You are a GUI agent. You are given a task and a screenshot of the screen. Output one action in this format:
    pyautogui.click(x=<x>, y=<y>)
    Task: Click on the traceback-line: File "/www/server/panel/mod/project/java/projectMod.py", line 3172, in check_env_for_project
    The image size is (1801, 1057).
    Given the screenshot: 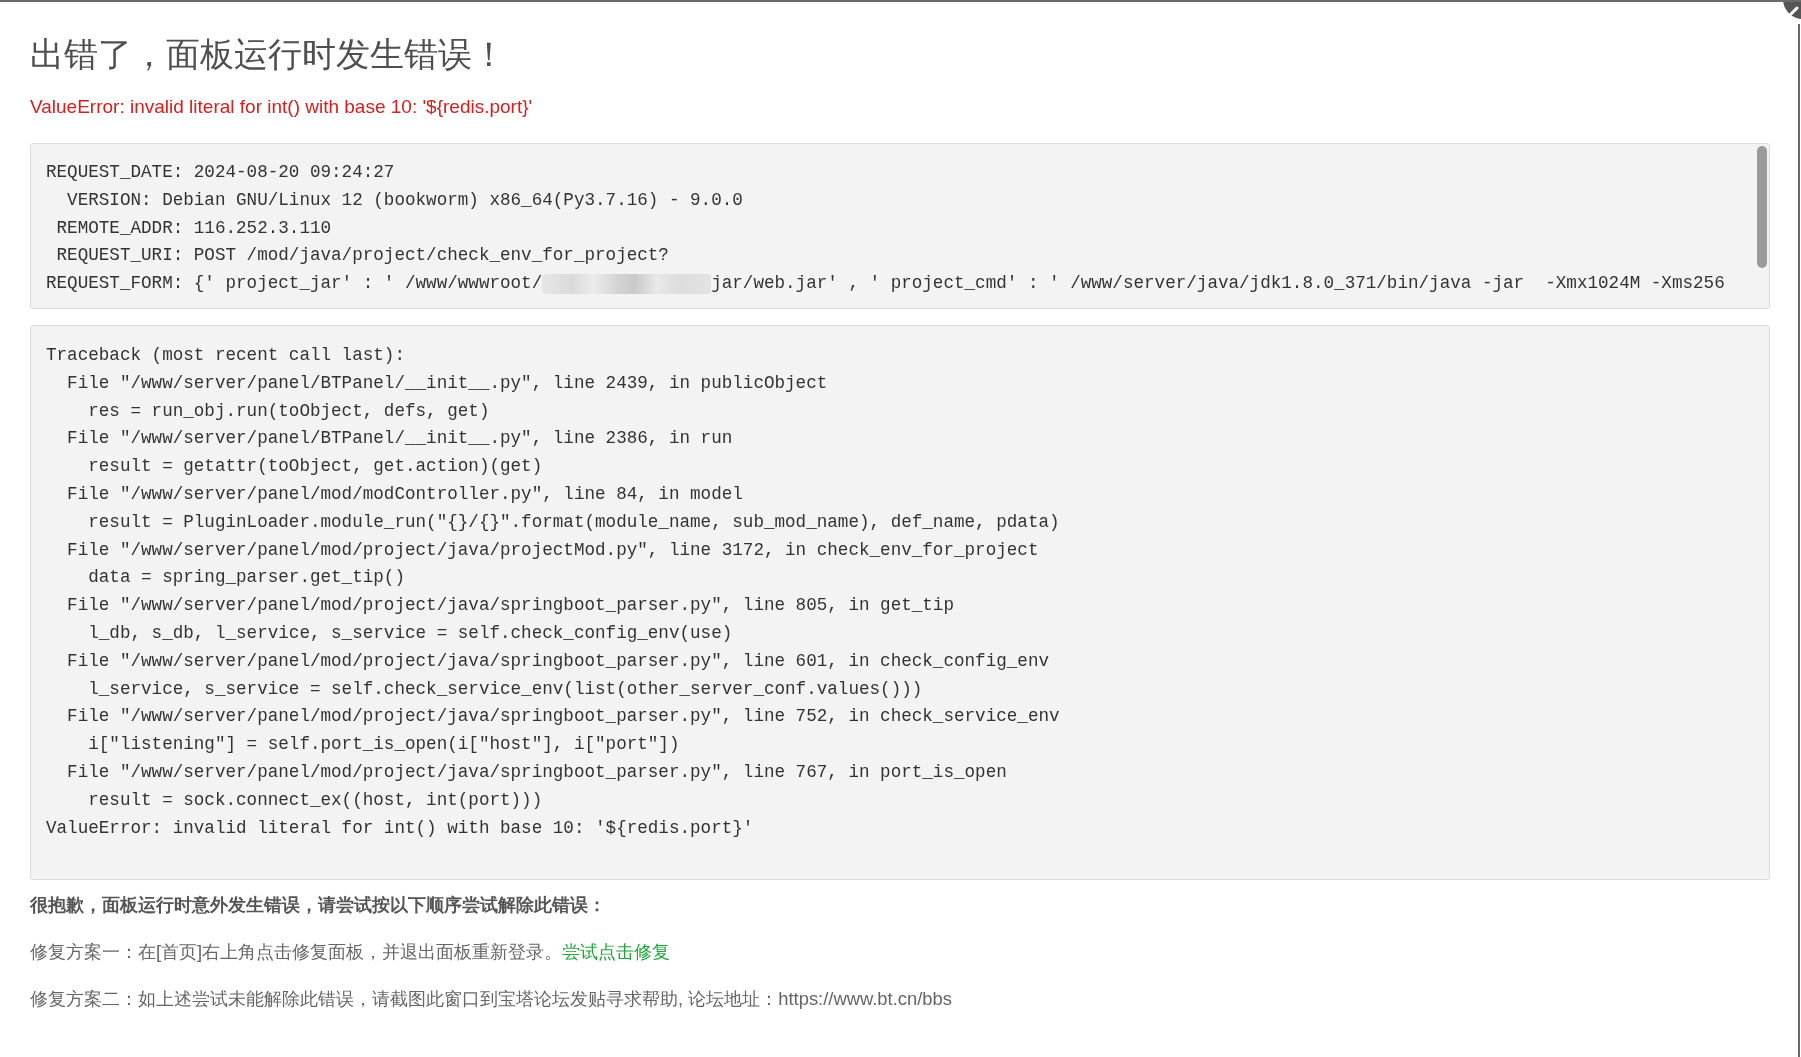 What is the action you would take?
    pyautogui.click(x=553, y=550)
    